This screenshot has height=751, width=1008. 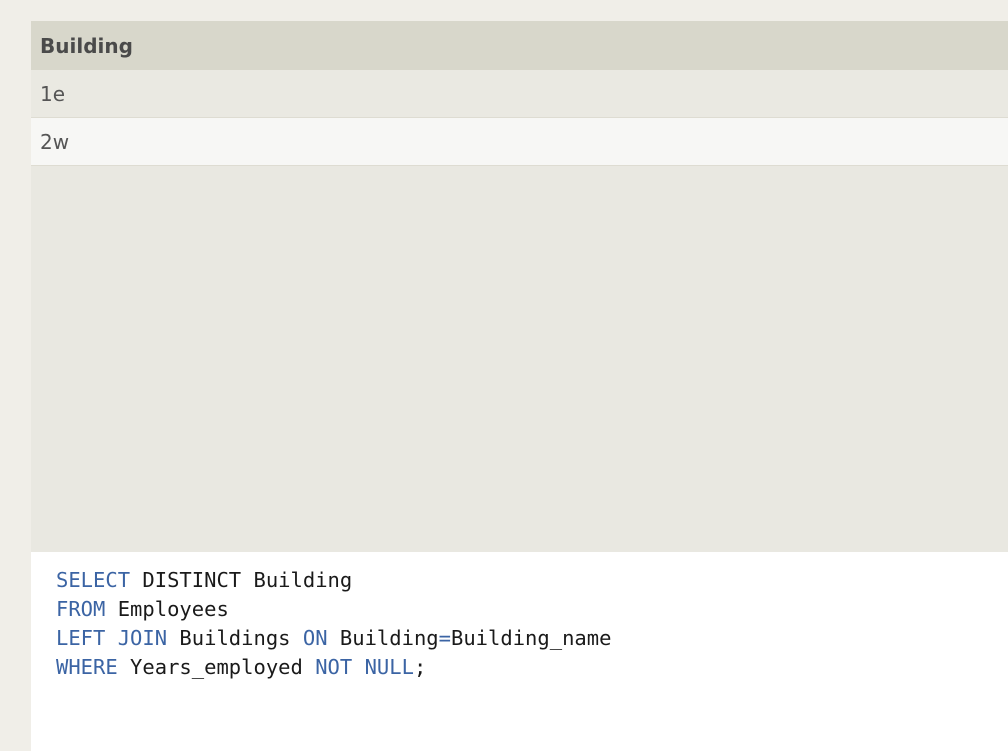 What do you see at coordinates (235, 638) in the screenshot?
I see `sql-text-token: Buildings` at bounding box center [235, 638].